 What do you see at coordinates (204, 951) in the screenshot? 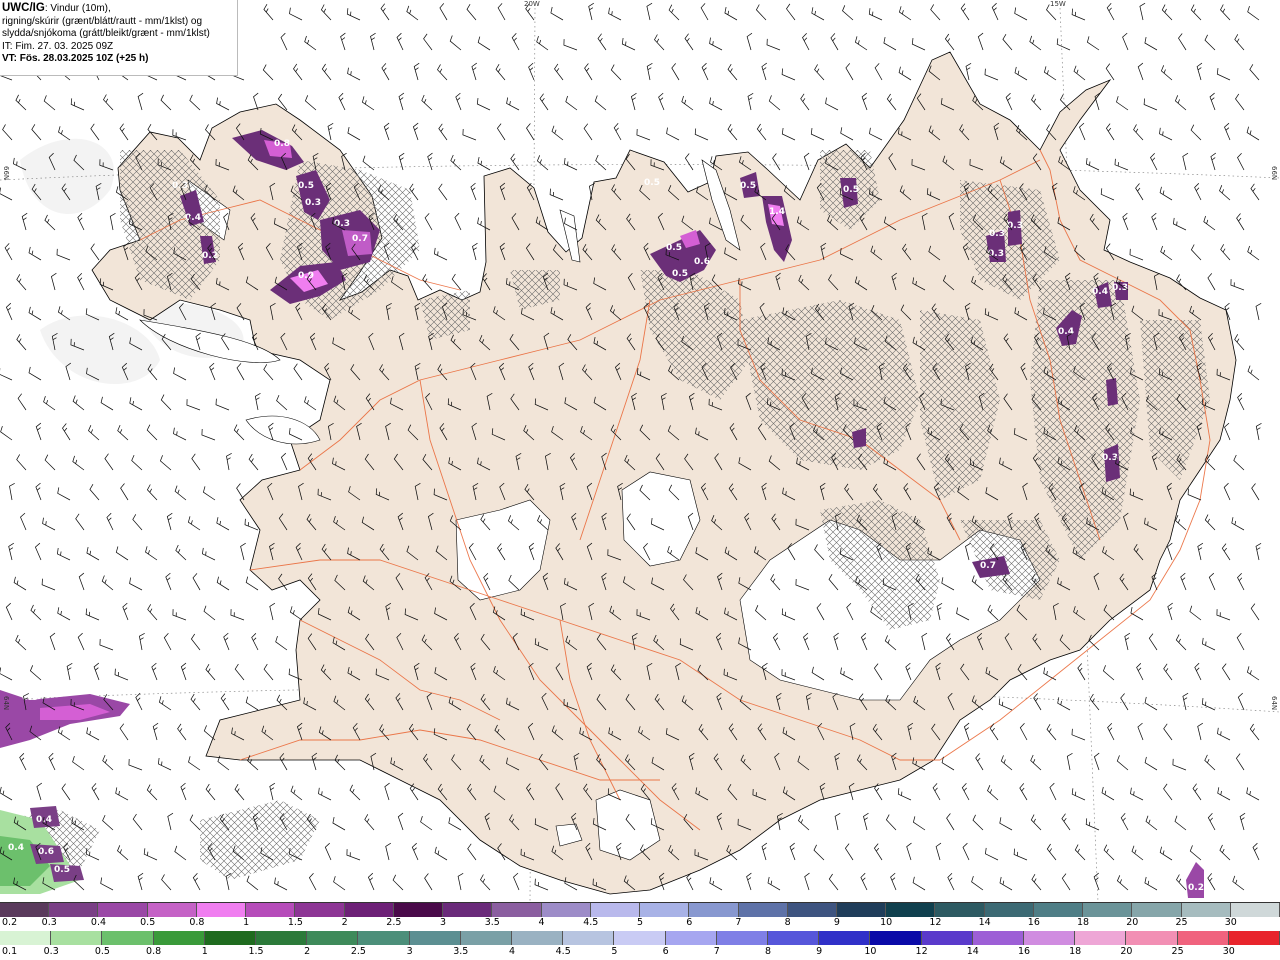
I see `colorbar-tick-label: 1` at bounding box center [204, 951].